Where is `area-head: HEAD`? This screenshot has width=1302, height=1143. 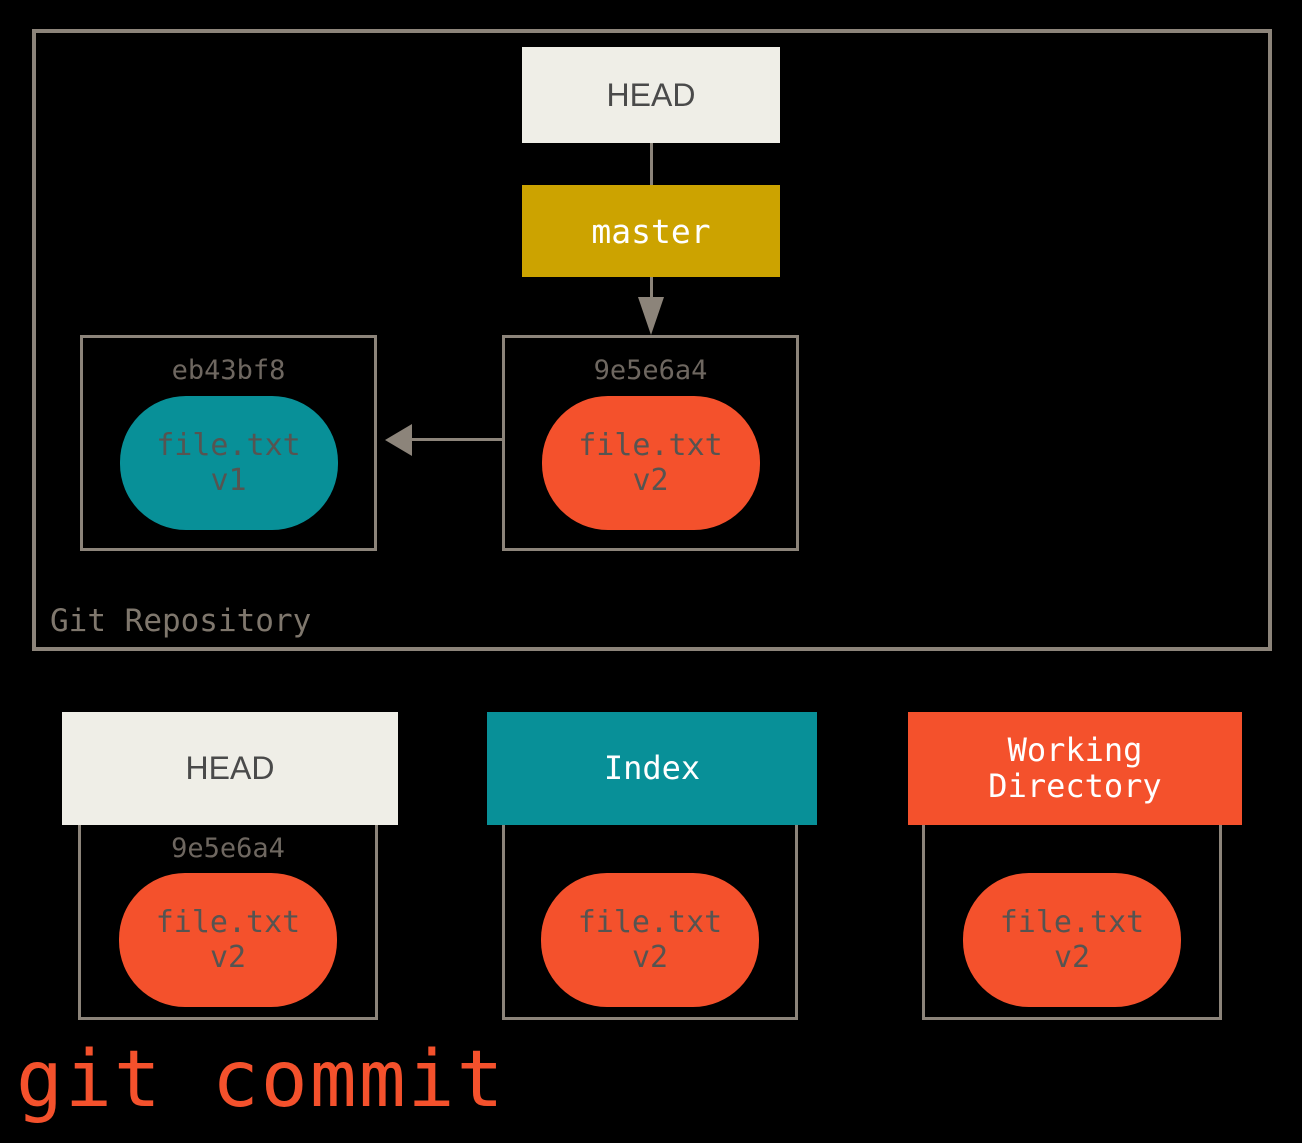 area-head: HEAD is located at coordinates (230, 768).